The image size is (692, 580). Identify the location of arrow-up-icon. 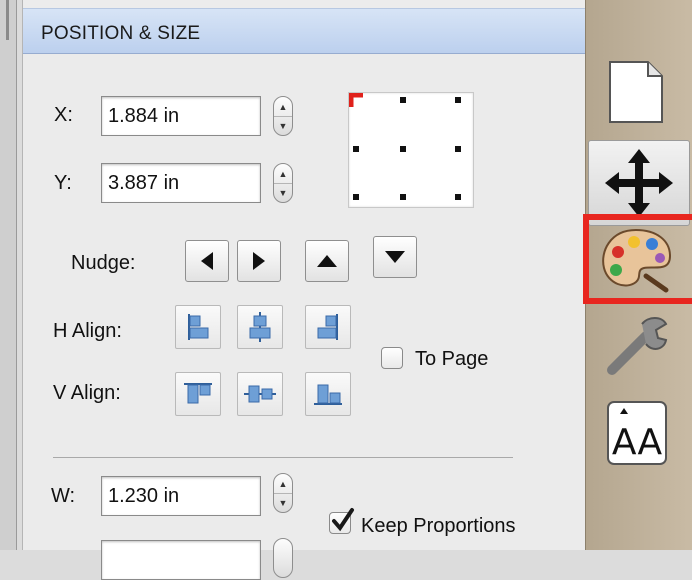
(327, 261).